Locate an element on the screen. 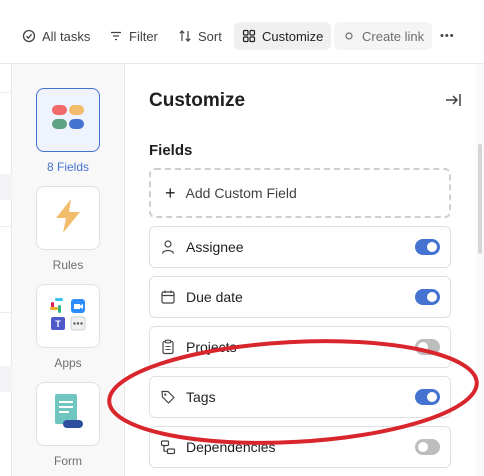  collapse-panel-icon is located at coordinates (453, 100).